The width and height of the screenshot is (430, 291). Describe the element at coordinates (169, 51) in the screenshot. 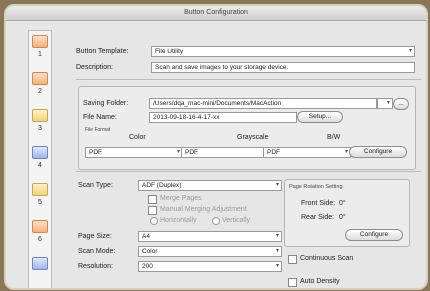

I see `template-value: File Utility` at that location.